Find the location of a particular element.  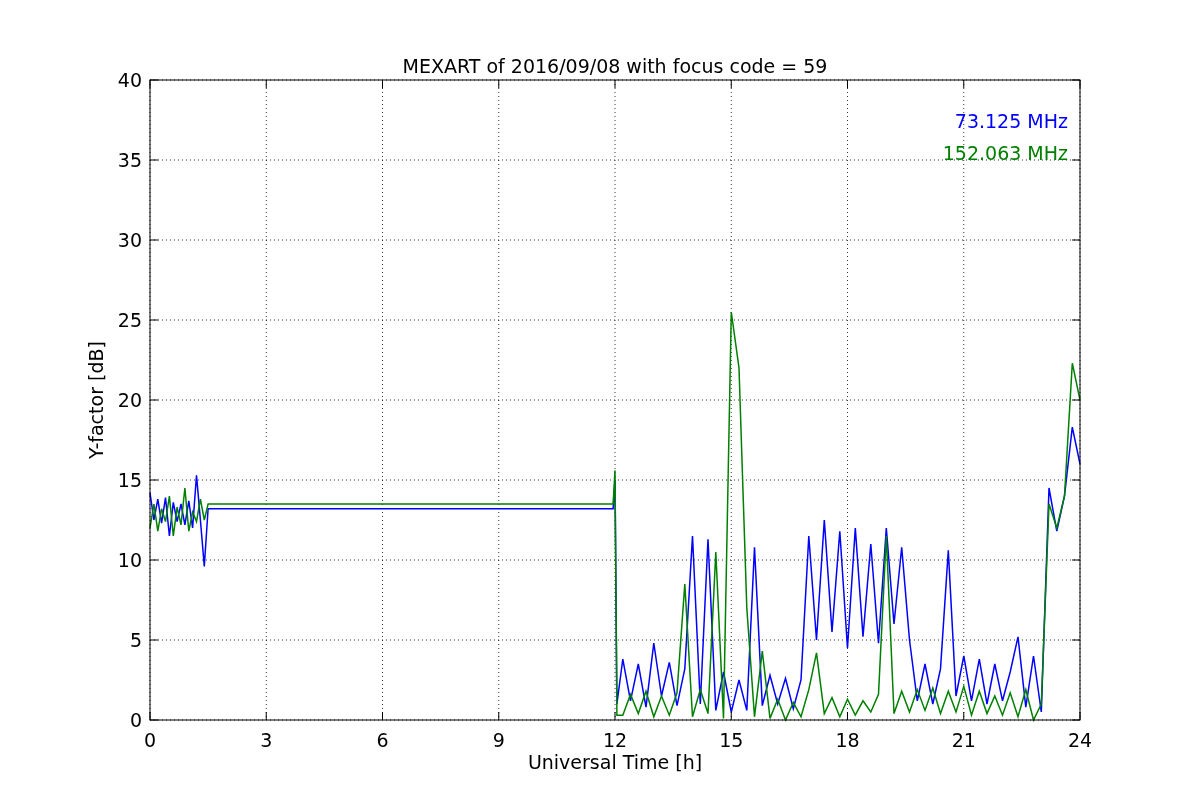

tick-label: 5 is located at coordinates (135, 640).